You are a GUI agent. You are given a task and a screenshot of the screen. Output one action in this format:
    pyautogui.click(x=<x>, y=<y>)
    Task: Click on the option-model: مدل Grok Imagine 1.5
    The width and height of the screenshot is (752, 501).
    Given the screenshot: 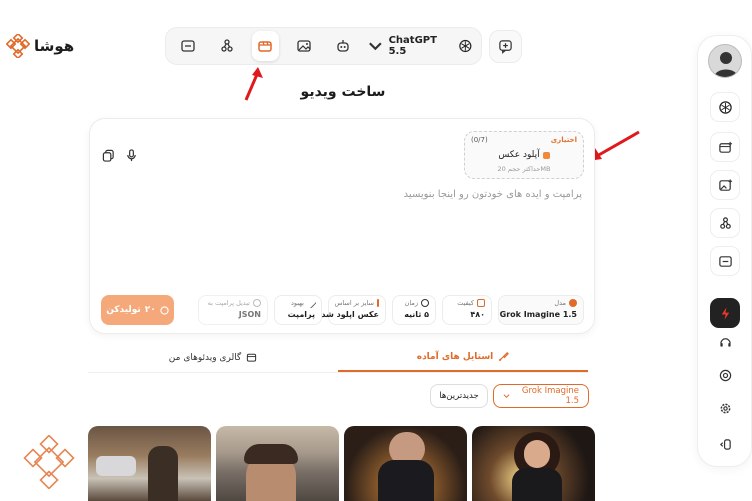 What is the action you would take?
    pyautogui.click(x=541, y=310)
    